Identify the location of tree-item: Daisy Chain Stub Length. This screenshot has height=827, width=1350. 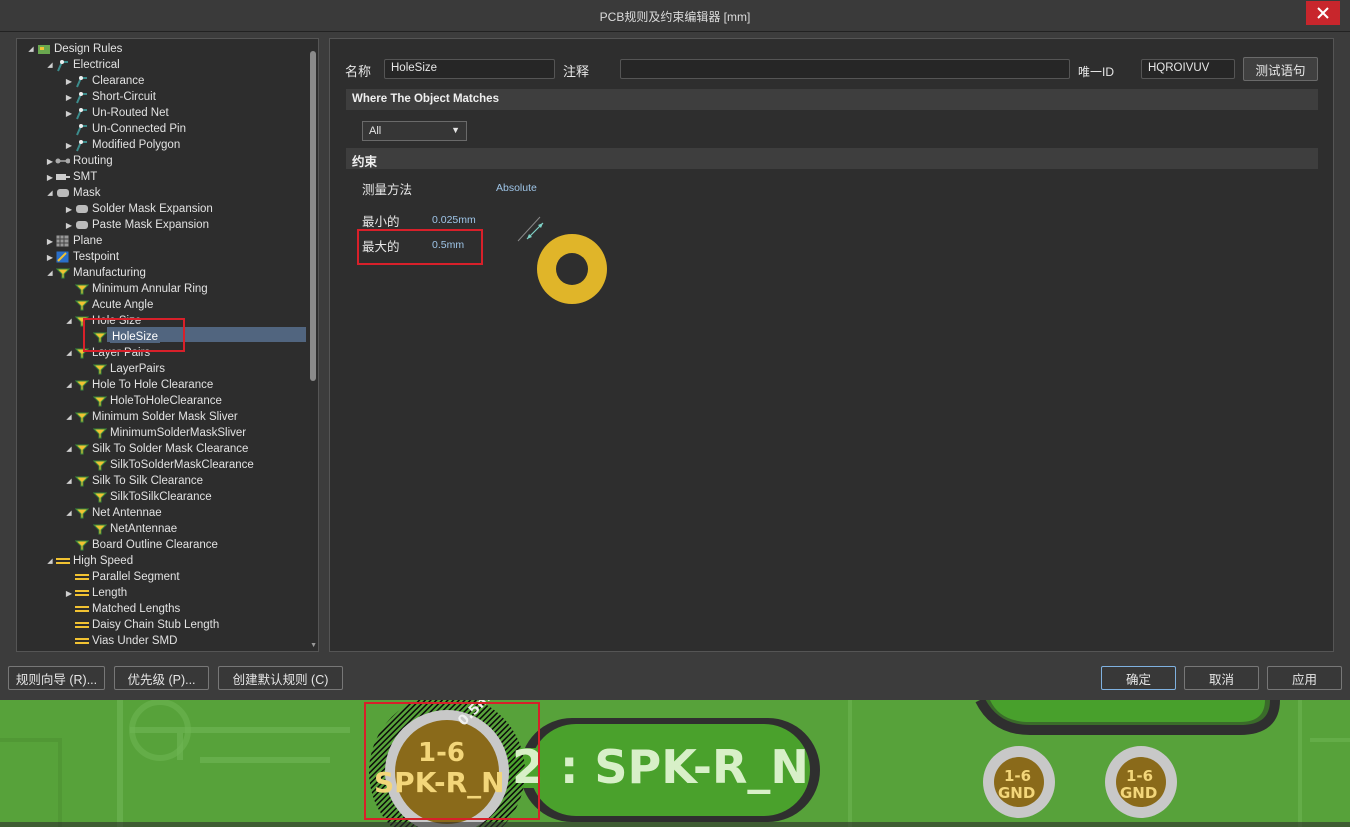
(191, 625).